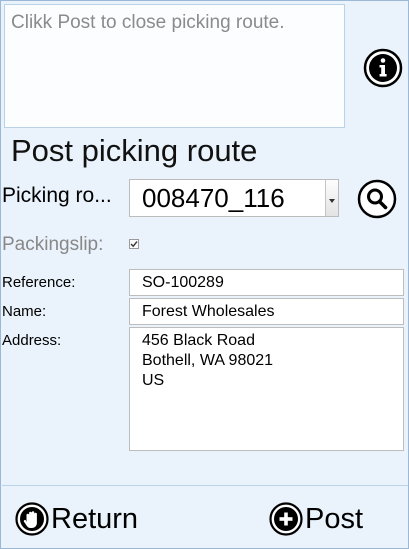 The height and width of the screenshot is (549, 409). I want to click on return-button: Return, so click(76, 519).